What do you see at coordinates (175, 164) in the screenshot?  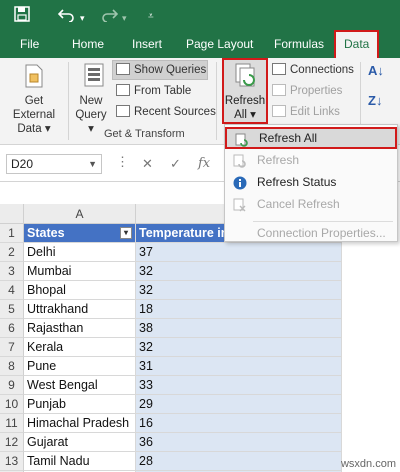 I see `enter-icon: ✓` at bounding box center [175, 164].